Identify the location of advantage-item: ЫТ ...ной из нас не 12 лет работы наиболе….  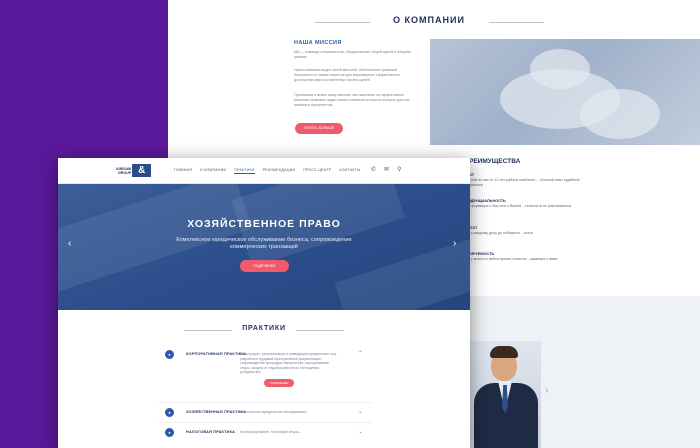
(524, 180).